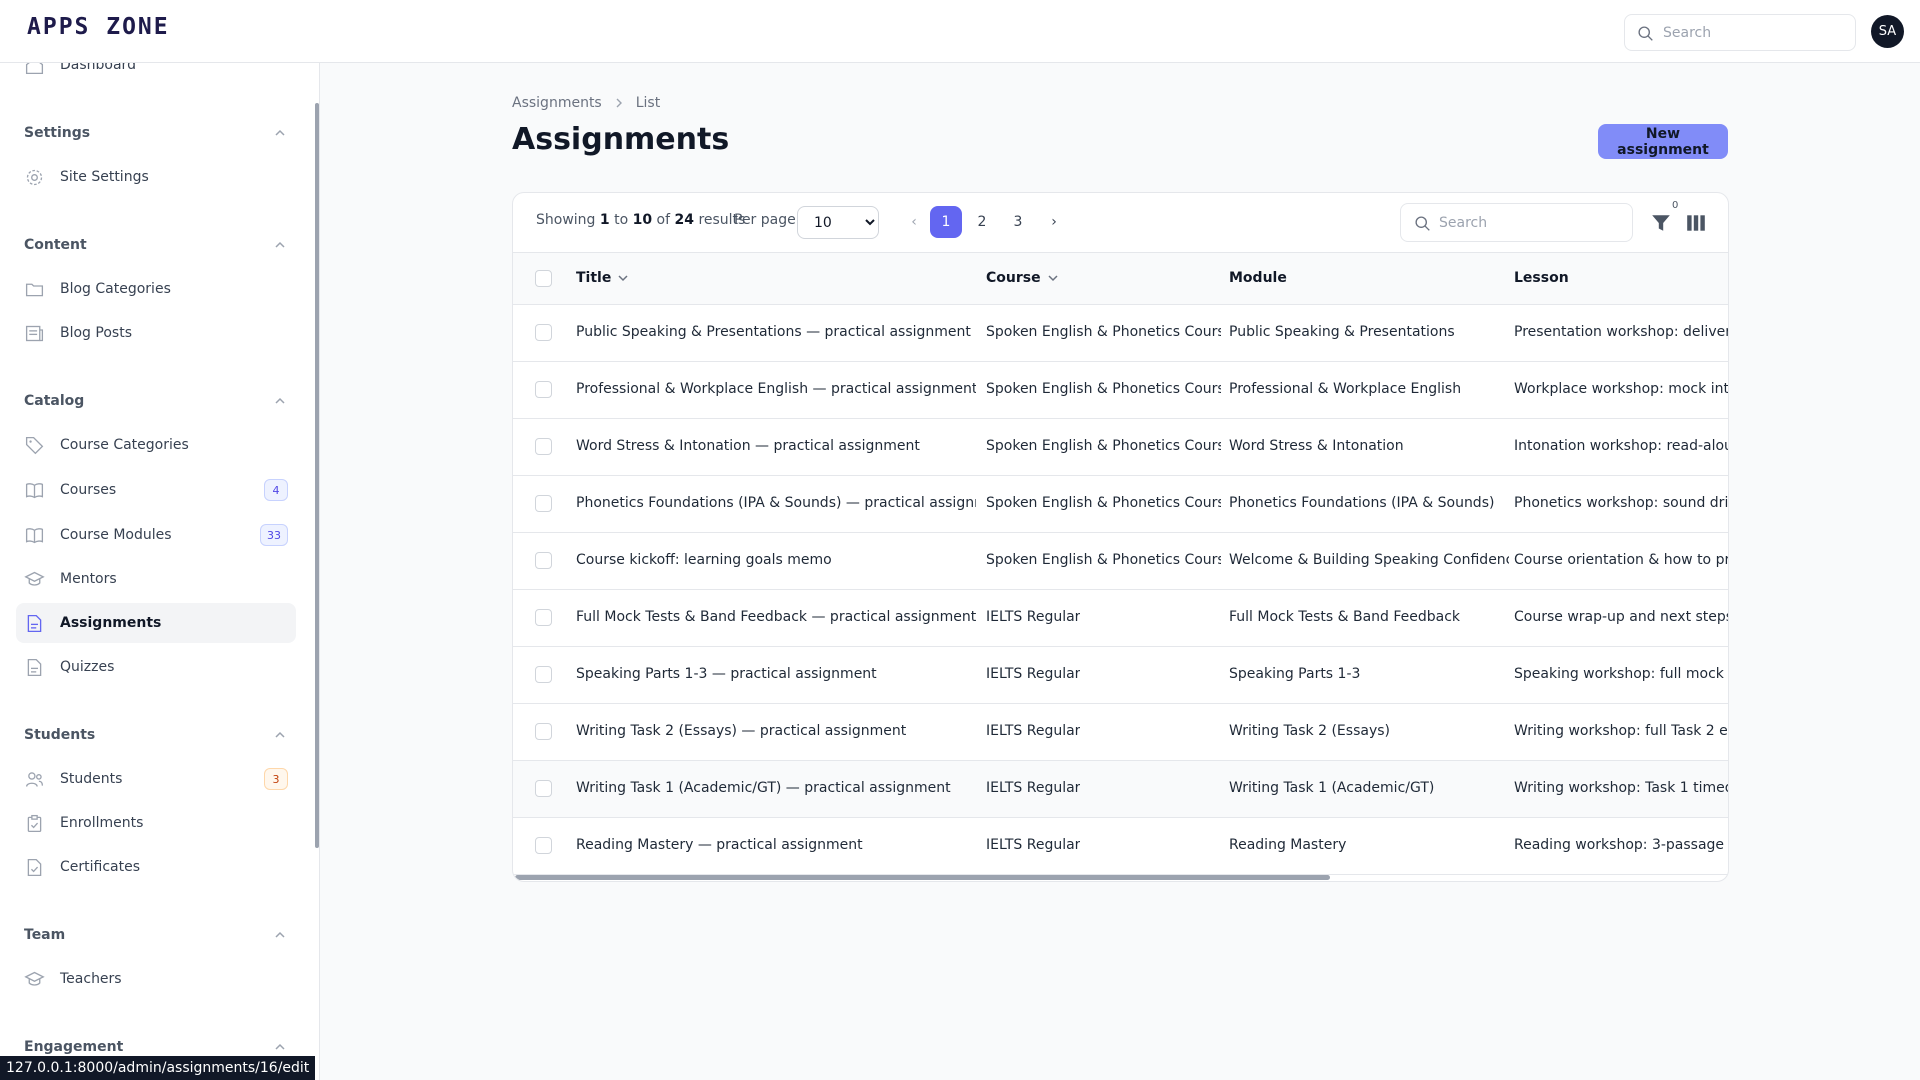 The width and height of the screenshot is (1920, 1080). I want to click on sidebar-item-course-modules: Course Modules 33, so click(156, 535).